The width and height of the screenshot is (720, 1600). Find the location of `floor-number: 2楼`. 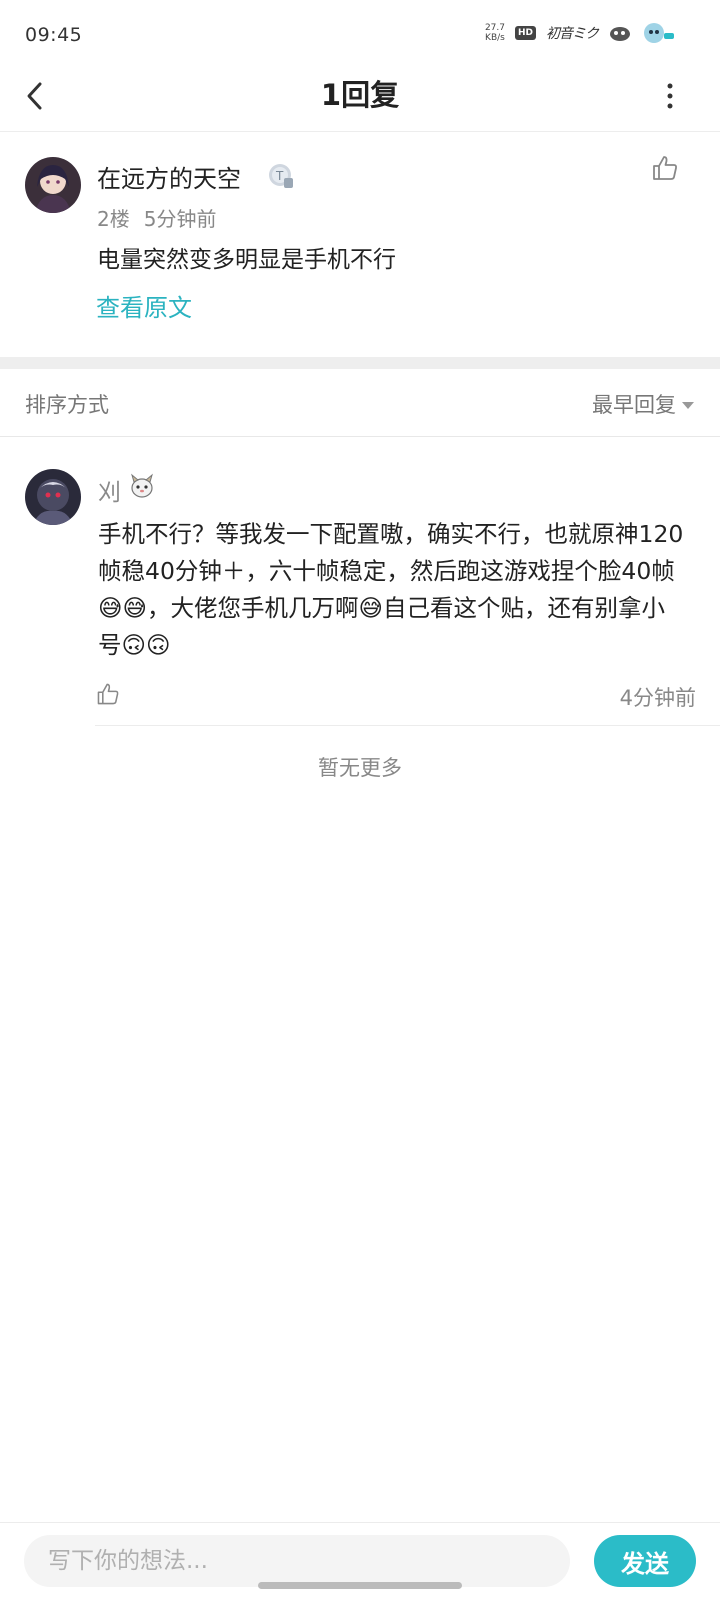

floor-number: 2楼 is located at coordinates (113, 219).